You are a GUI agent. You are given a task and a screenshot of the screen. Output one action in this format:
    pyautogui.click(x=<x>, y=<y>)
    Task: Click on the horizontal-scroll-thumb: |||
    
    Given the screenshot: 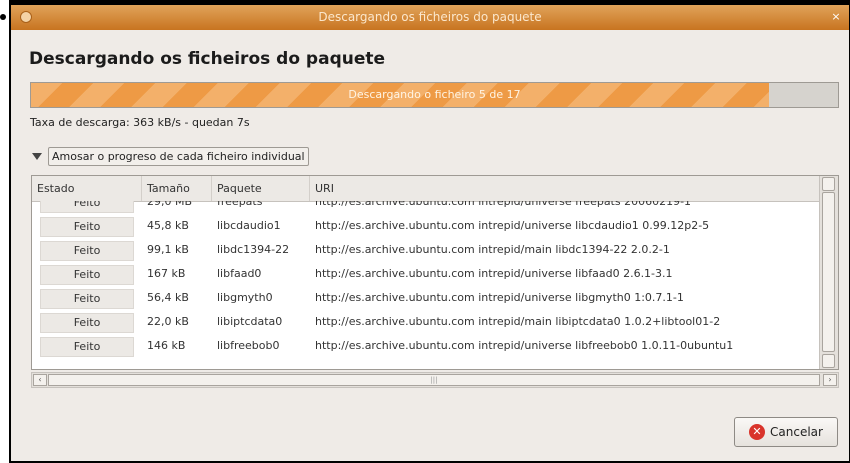 What is the action you would take?
    pyautogui.click(x=434, y=380)
    